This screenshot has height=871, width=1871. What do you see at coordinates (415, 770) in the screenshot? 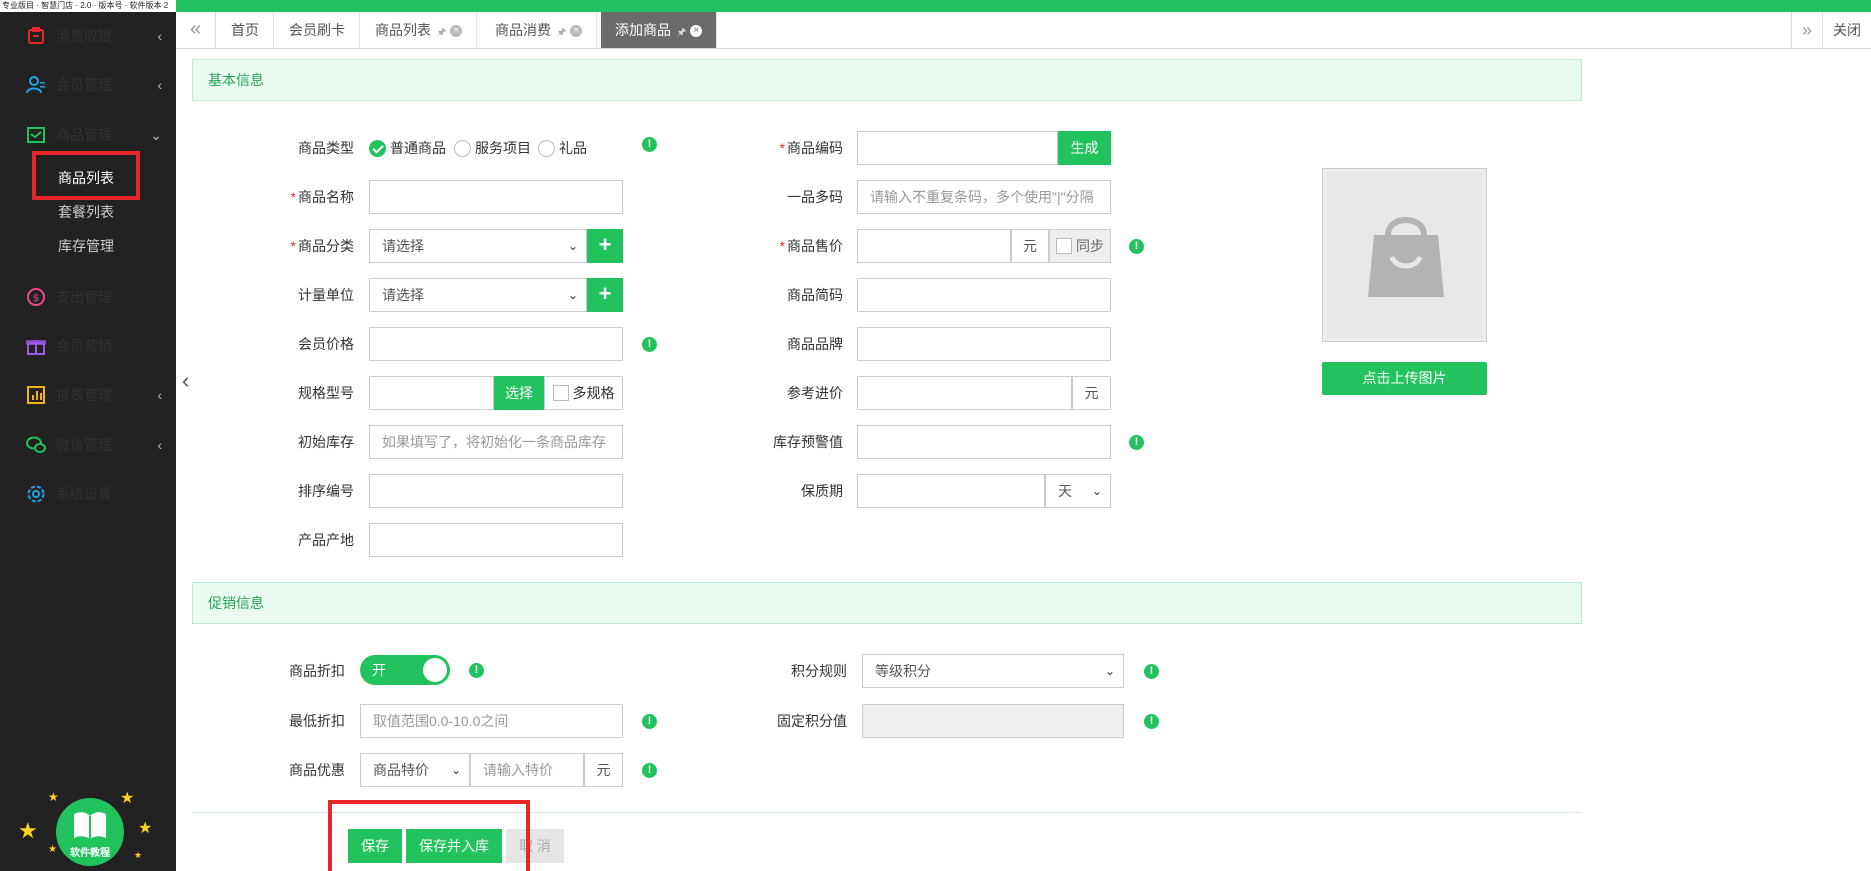
I see `offer-type-select: 商品特价 ⌄` at bounding box center [415, 770].